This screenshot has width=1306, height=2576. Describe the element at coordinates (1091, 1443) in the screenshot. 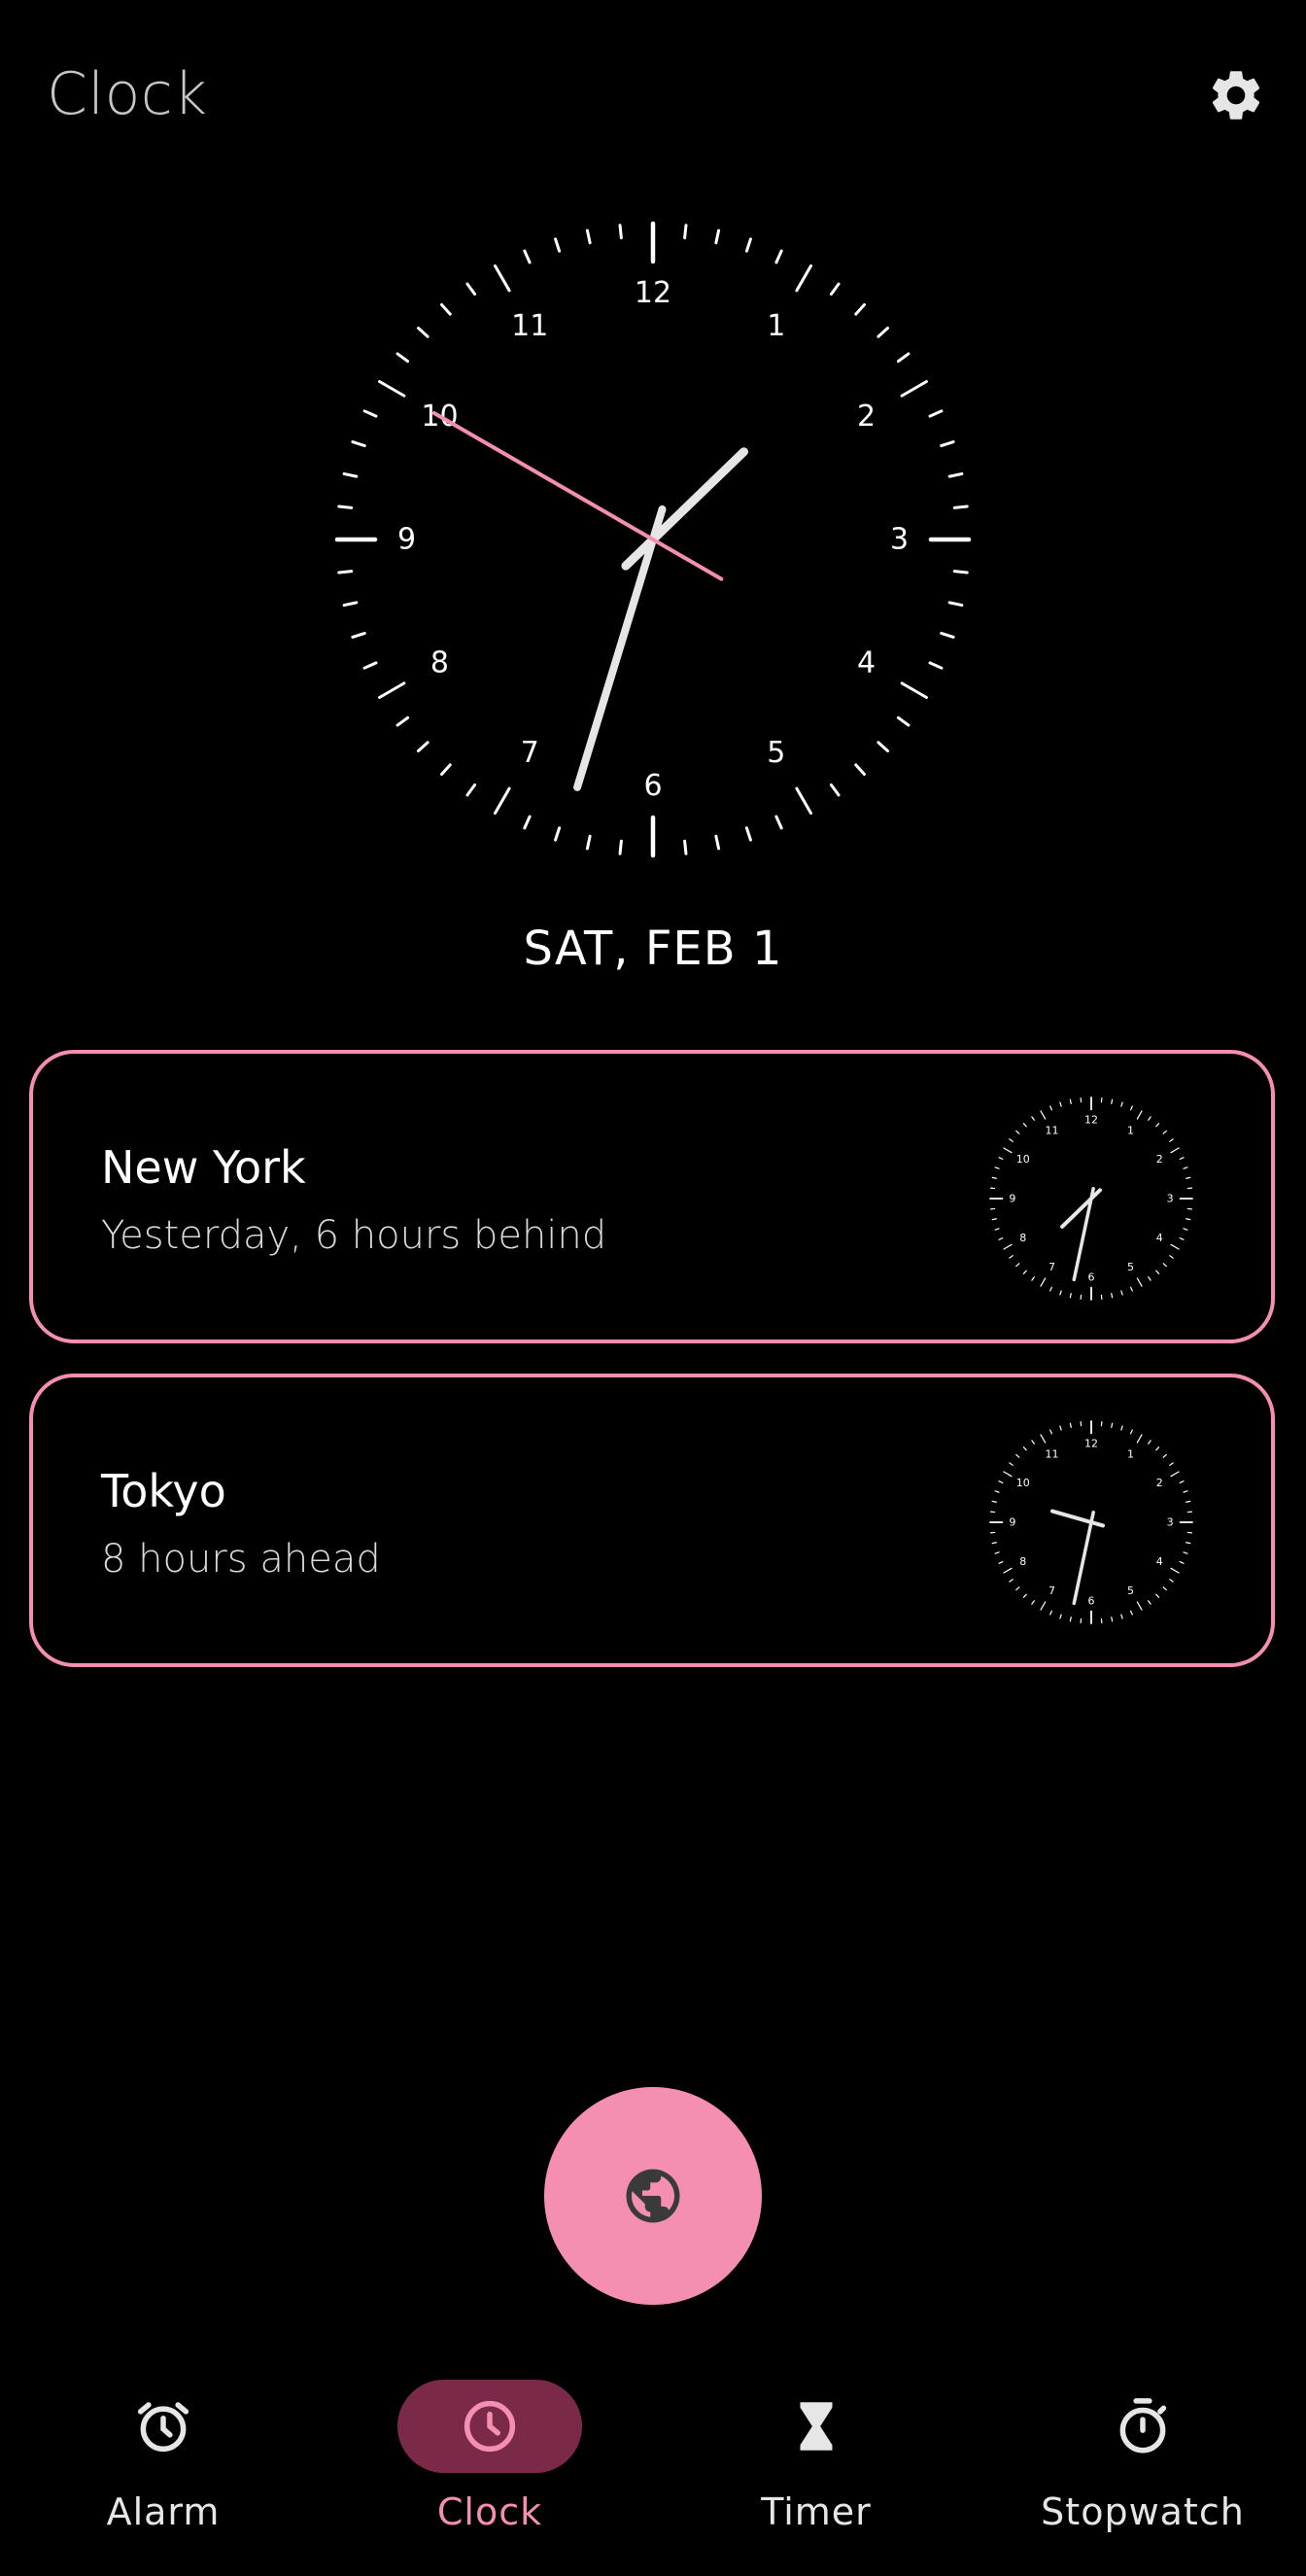

I see `clock-numeral: 12` at that location.